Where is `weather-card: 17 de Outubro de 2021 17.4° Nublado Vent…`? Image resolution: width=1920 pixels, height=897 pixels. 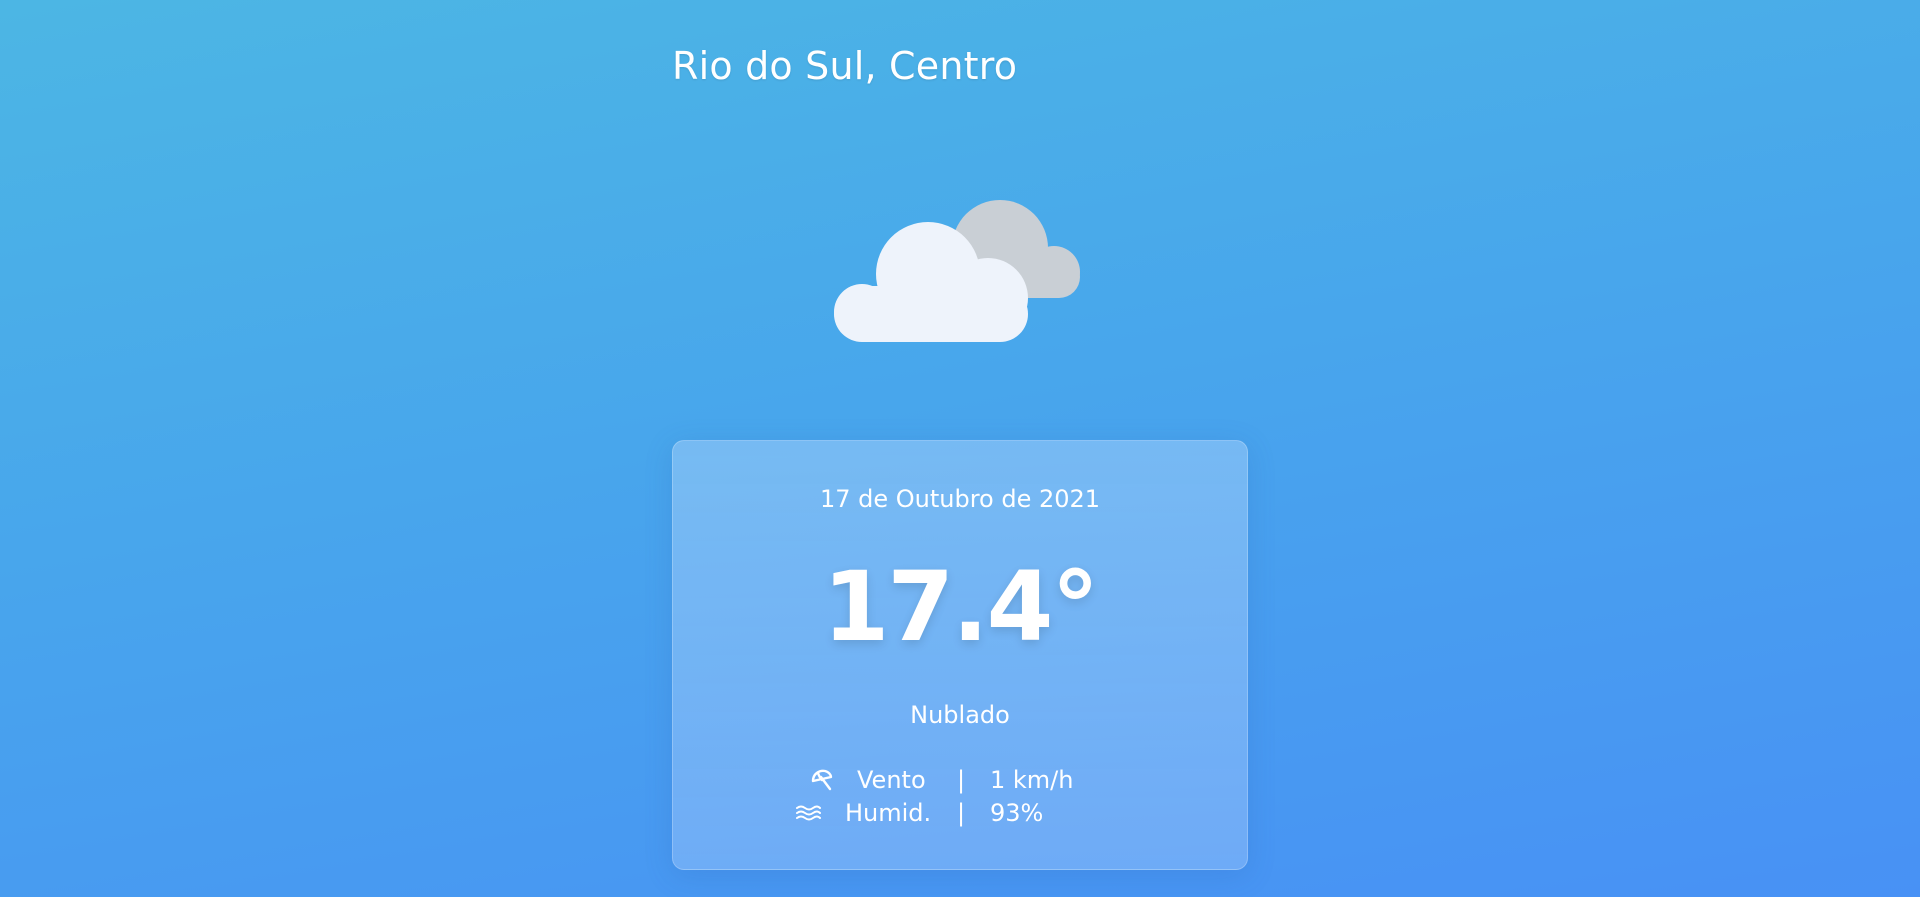 weather-card: 17 de Outubro de 2021 17.4° Nublado Vent… is located at coordinates (960, 655).